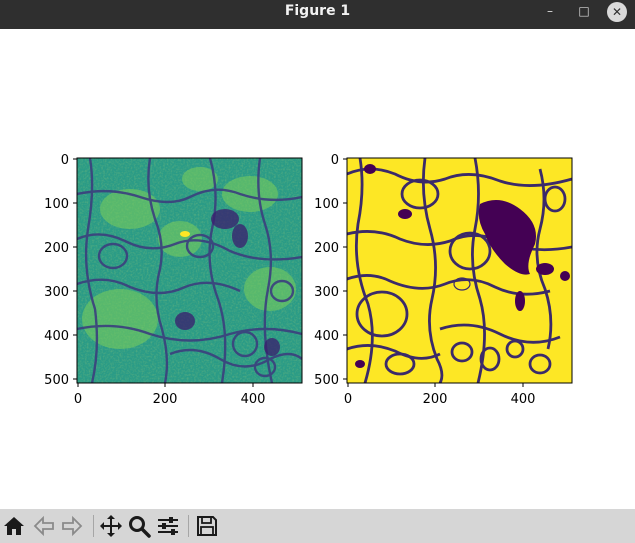 This screenshot has height=543, width=635. I want to click on pan-button, so click(111, 526).